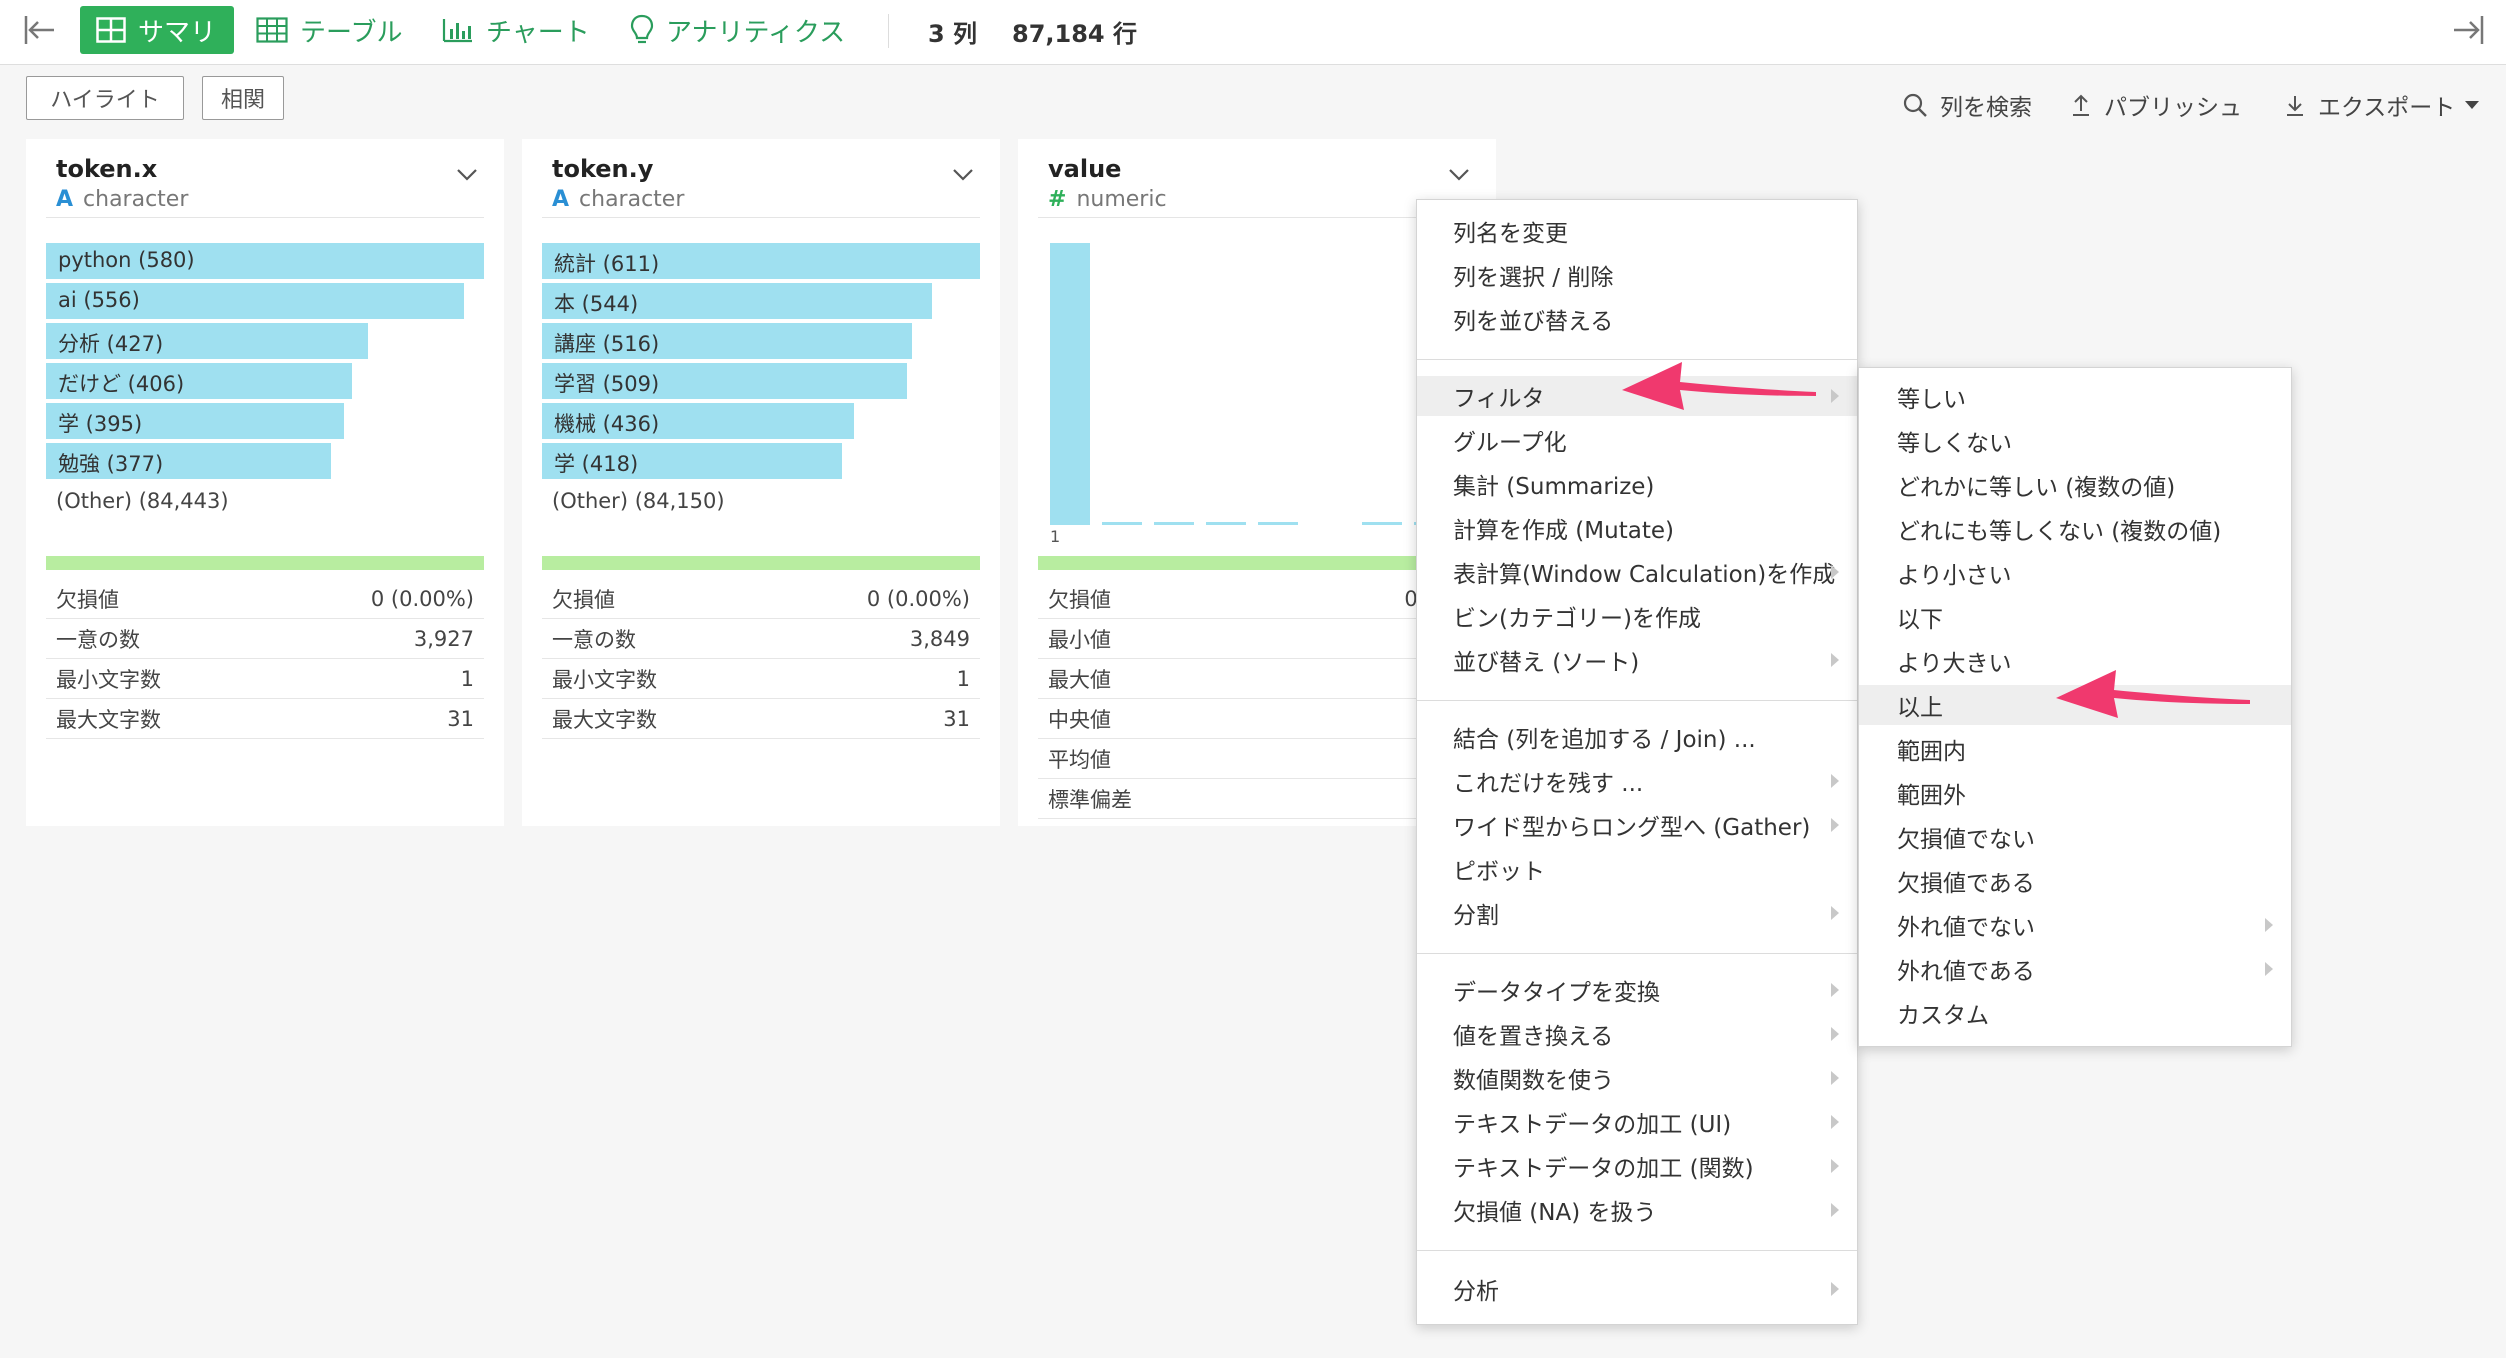 The width and height of the screenshot is (2506, 1358). What do you see at coordinates (1637, 231) in the screenshot?
I see `menu-item-rename: 列名を変更` at bounding box center [1637, 231].